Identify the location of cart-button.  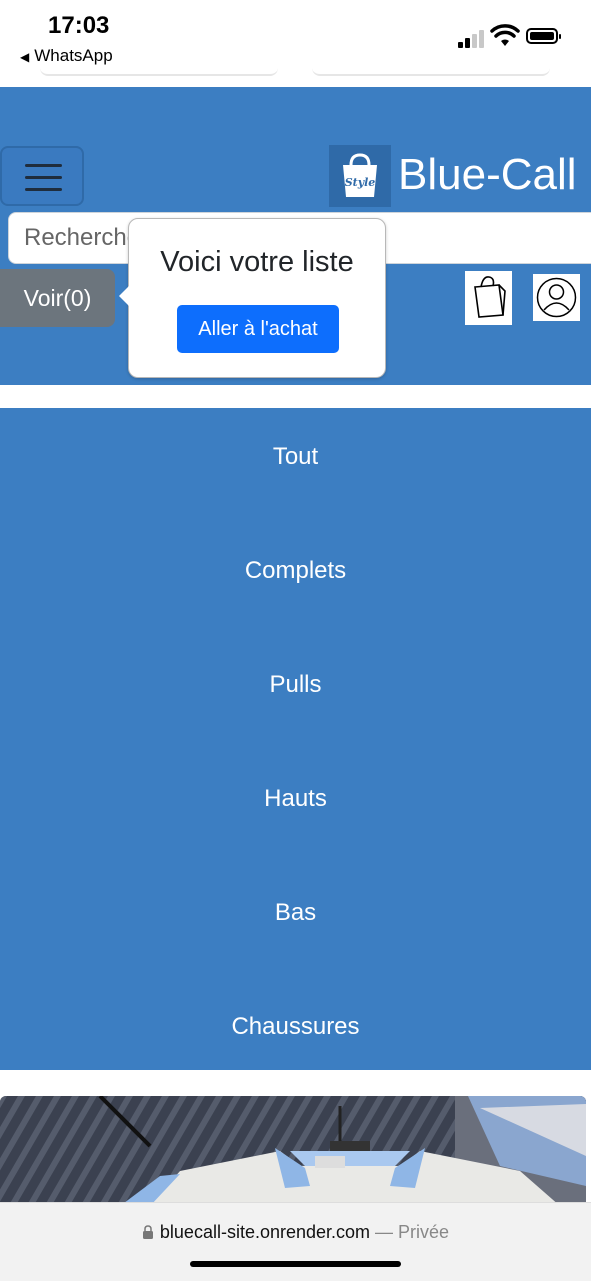
(488, 298).